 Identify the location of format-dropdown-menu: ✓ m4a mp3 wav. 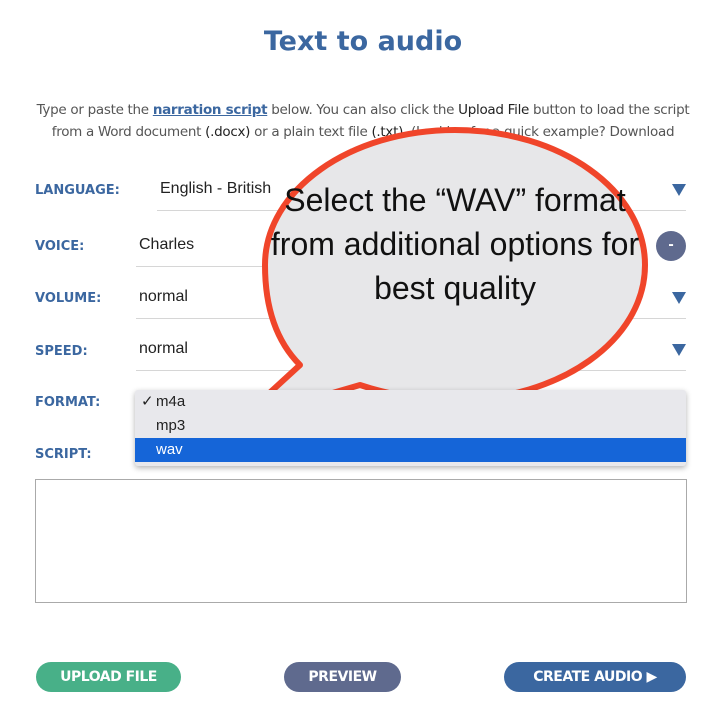
(410, 428).